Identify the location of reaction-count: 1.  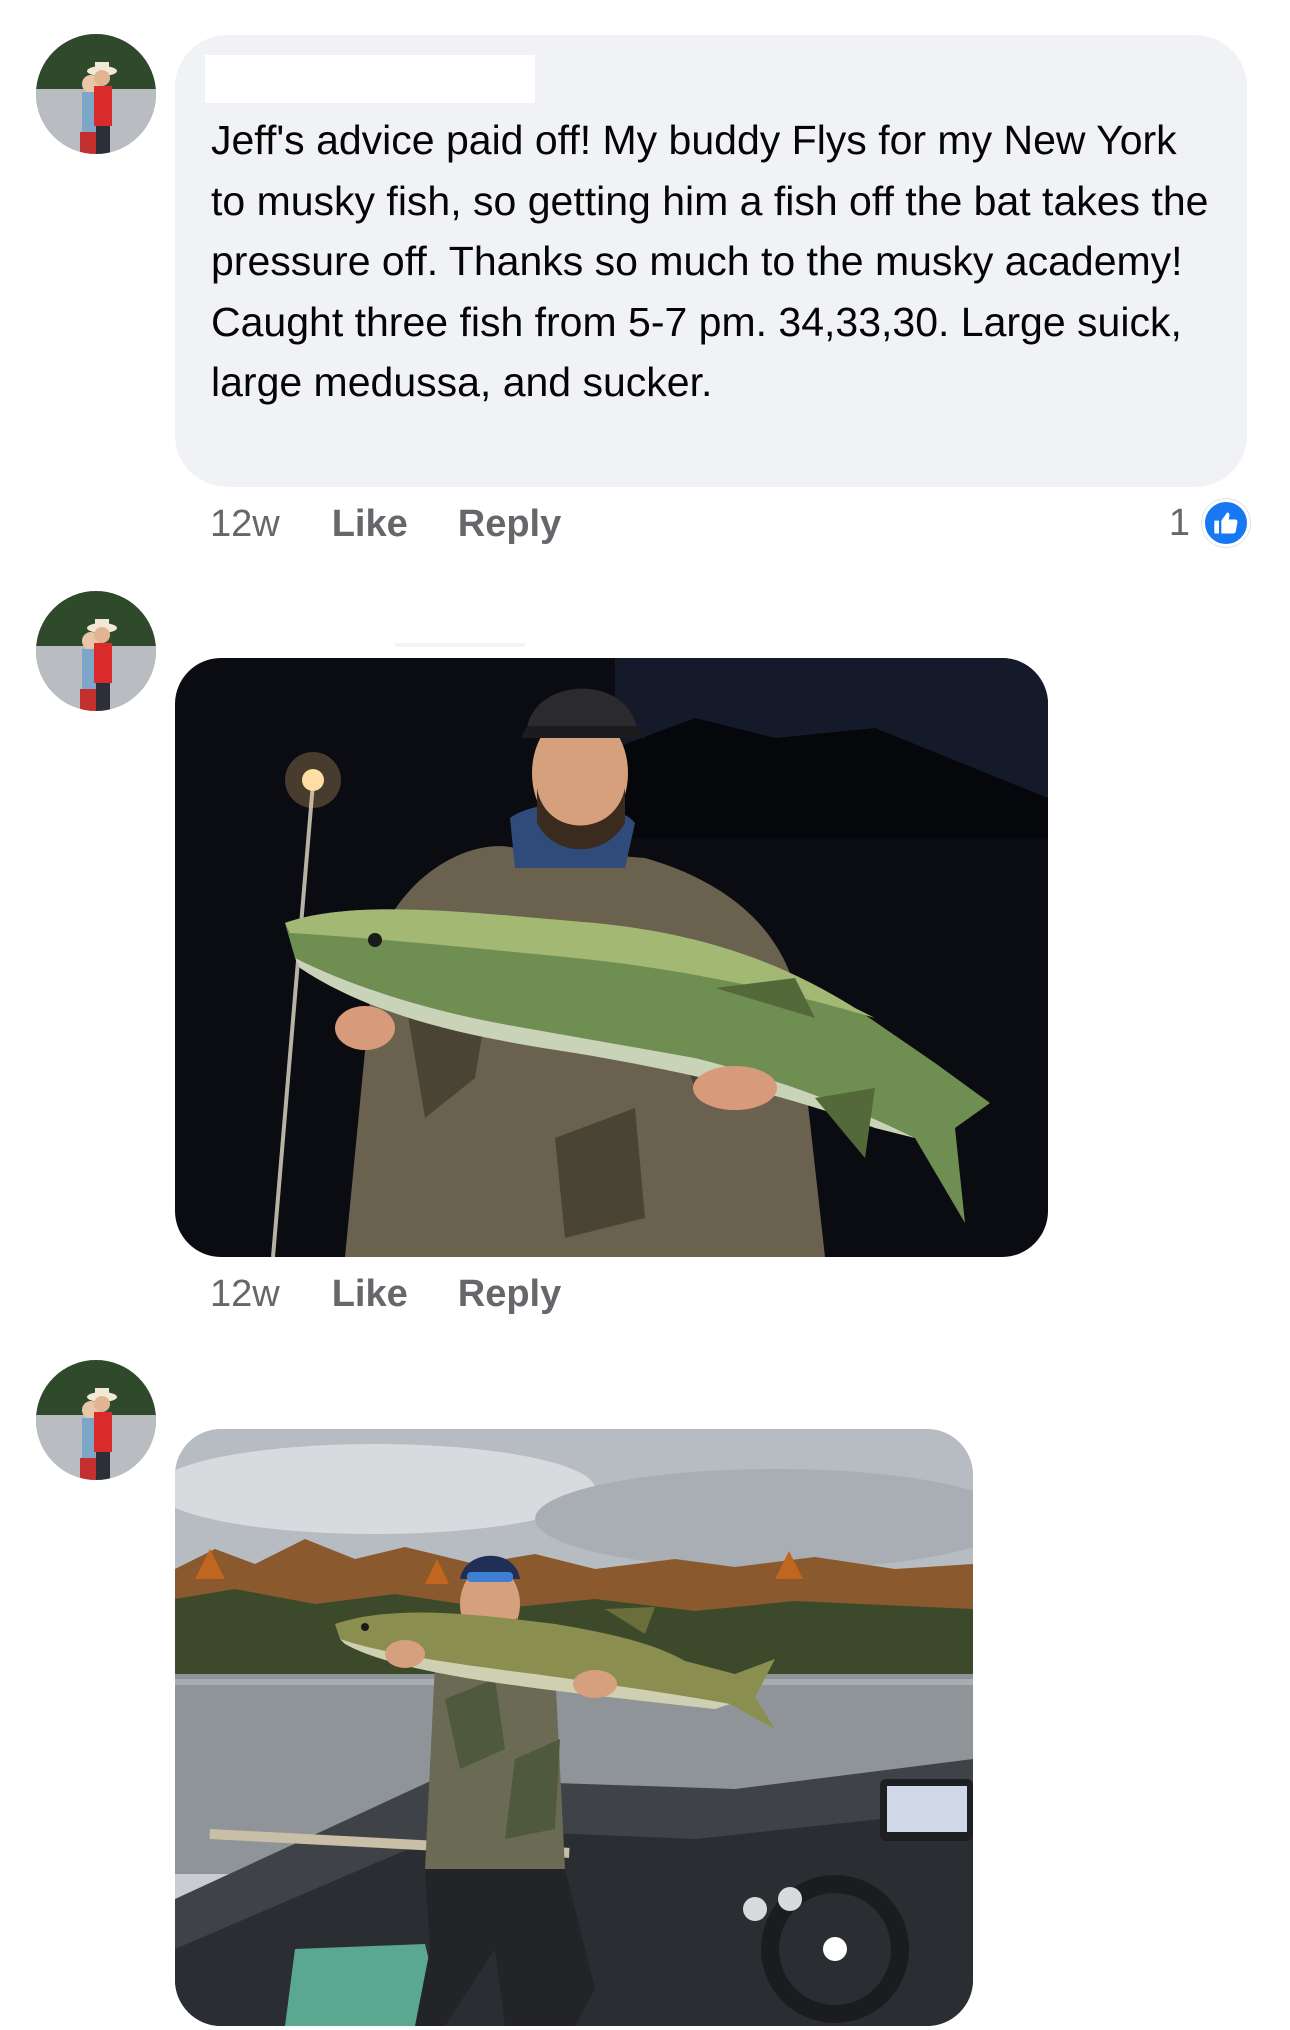
(1179, 522).